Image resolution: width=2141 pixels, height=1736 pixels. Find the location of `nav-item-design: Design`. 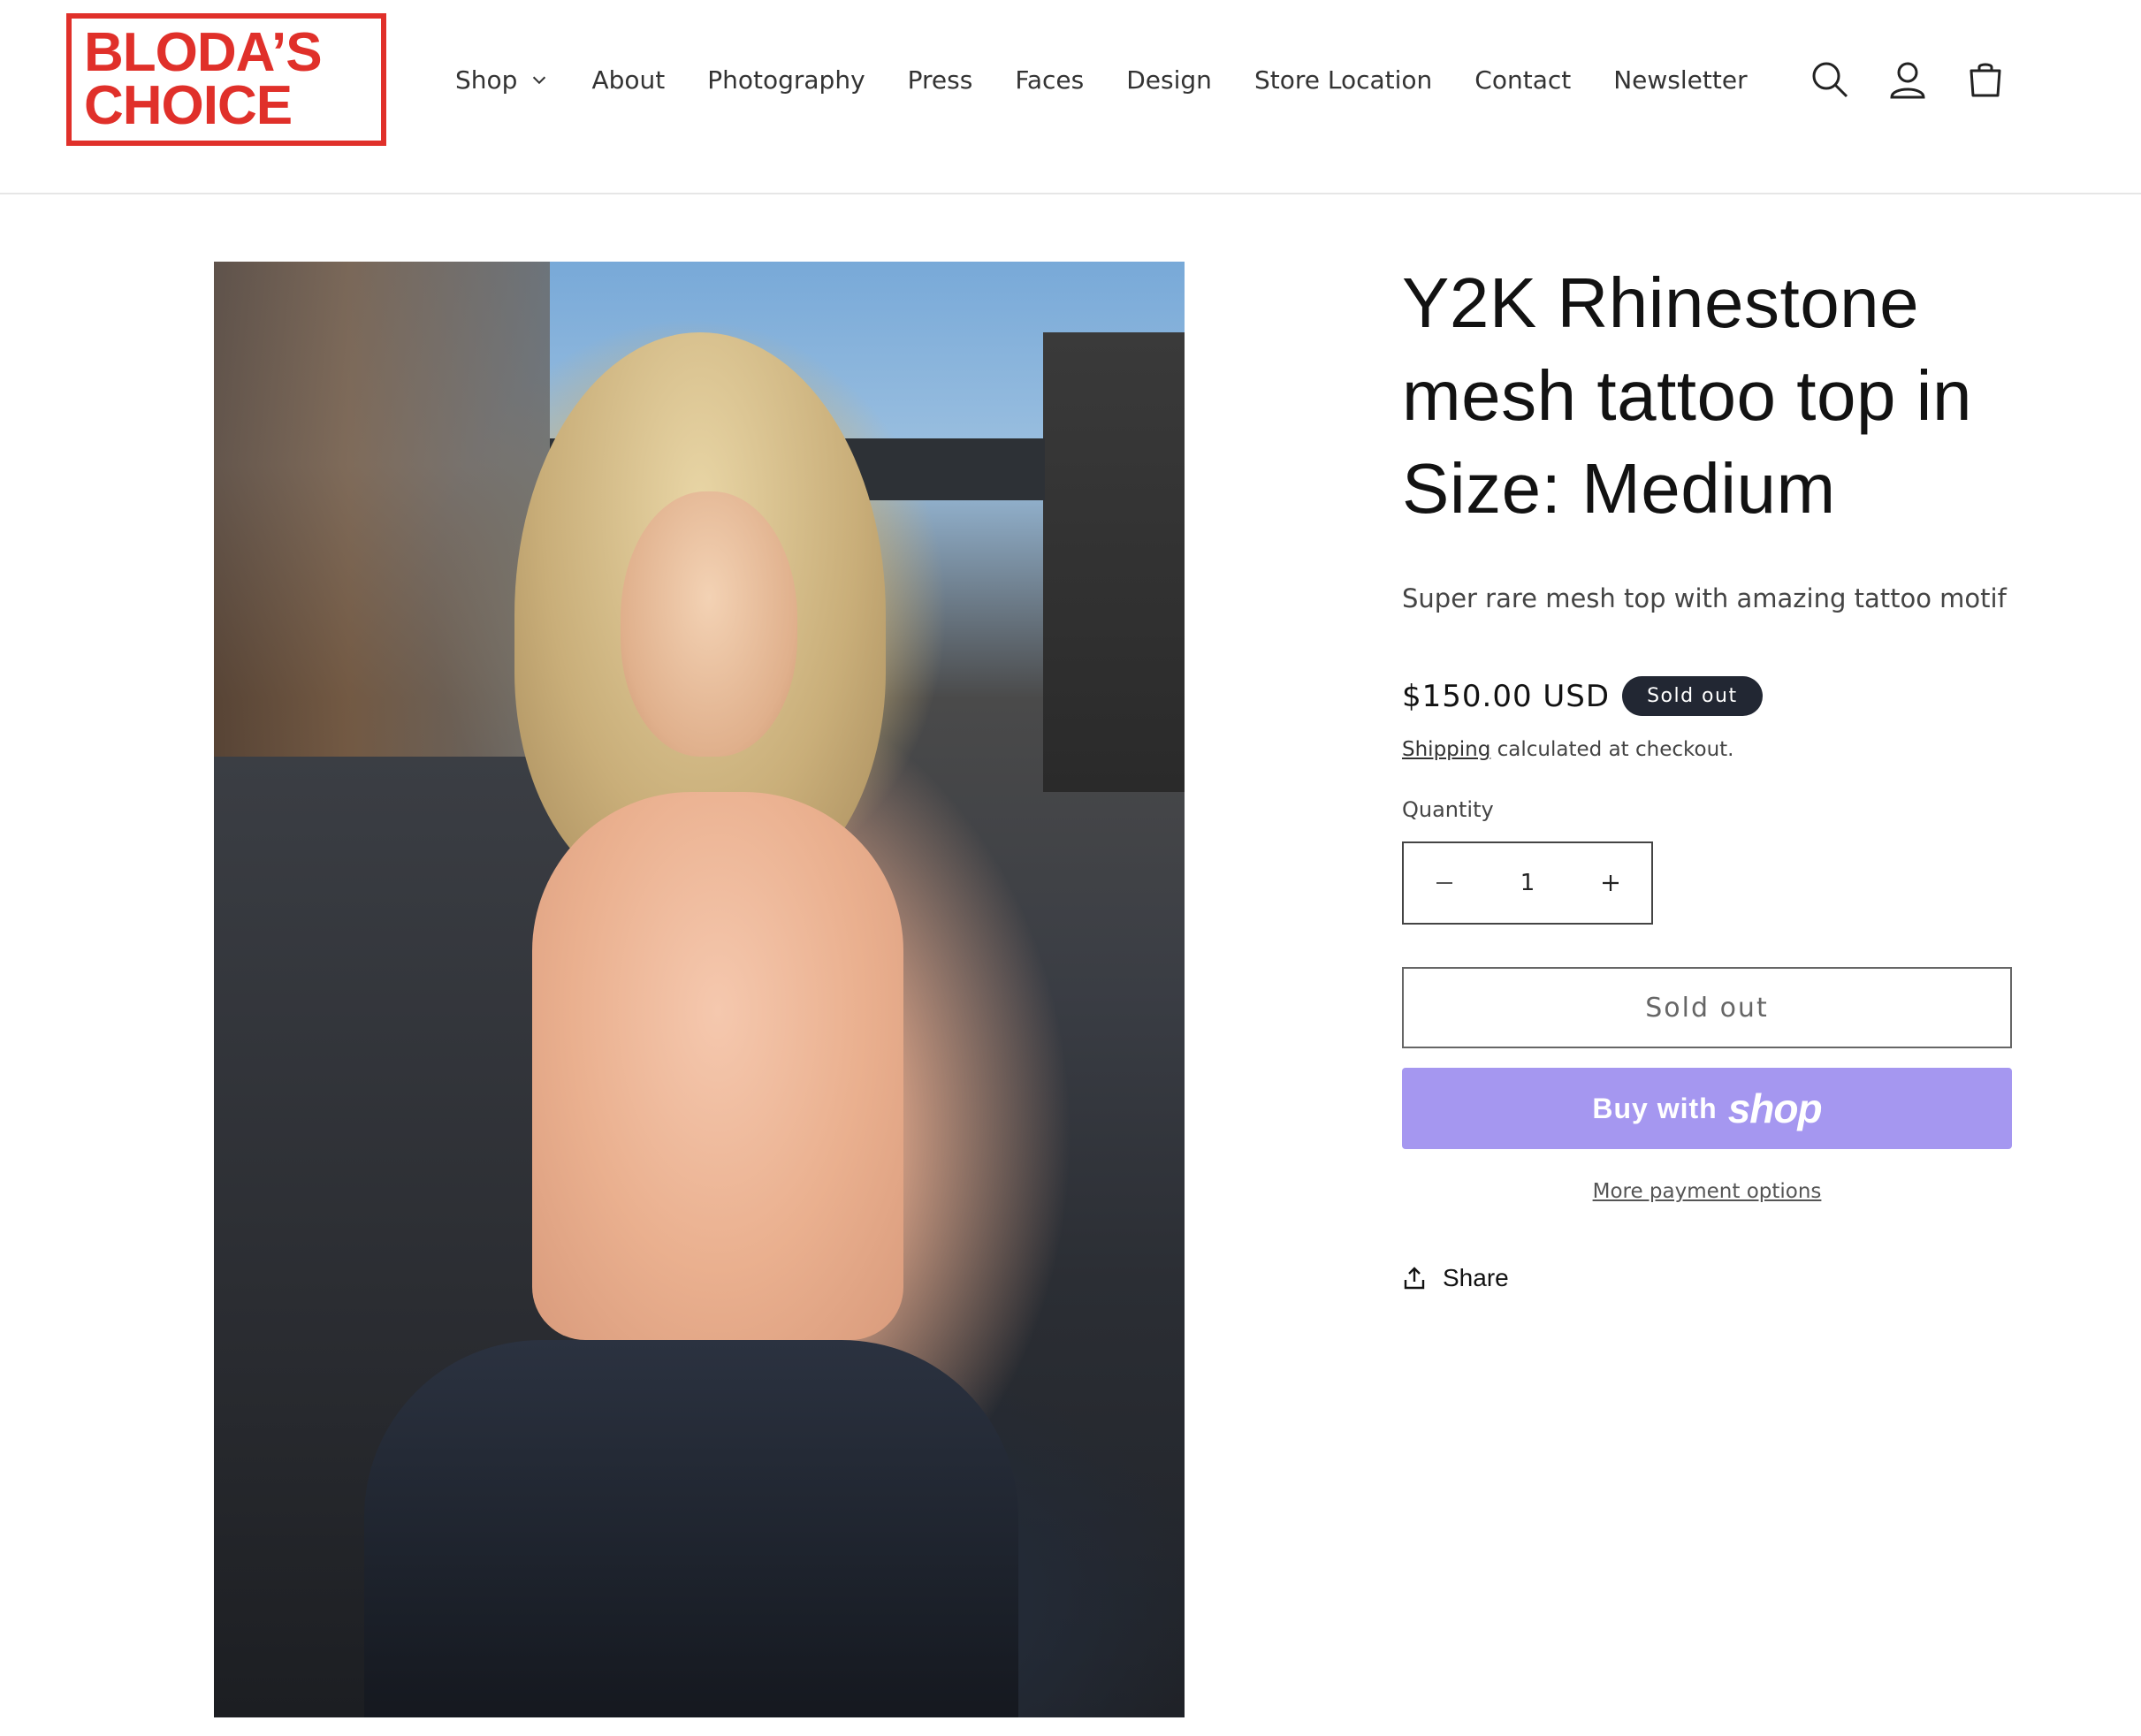

nav-item-design: Design is located at coordinates (1169, 80).